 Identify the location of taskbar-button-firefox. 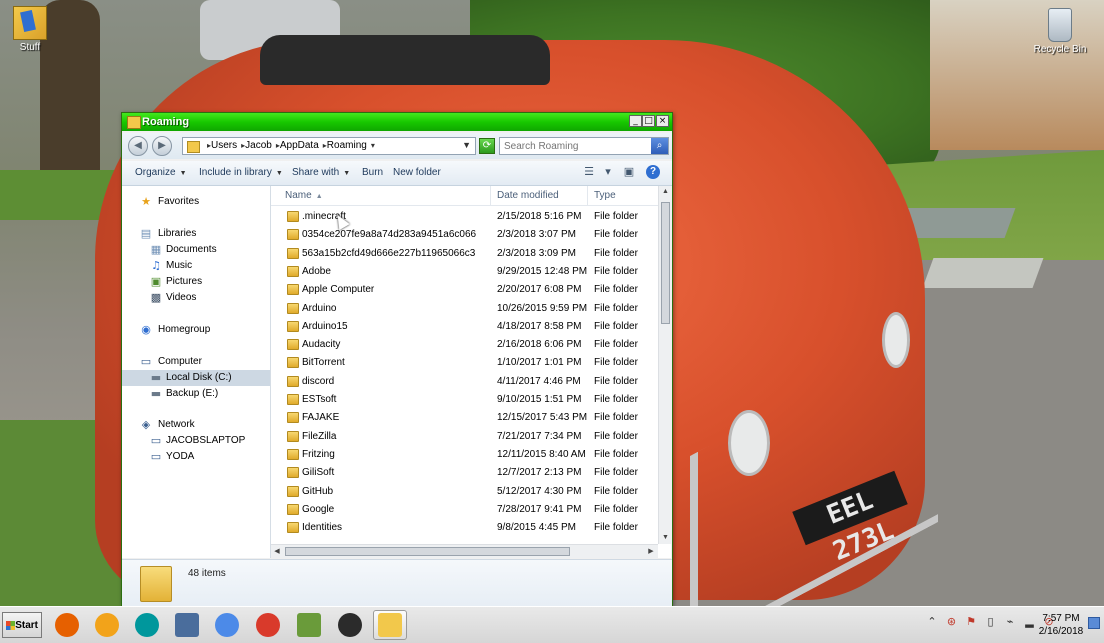
(67, 625).